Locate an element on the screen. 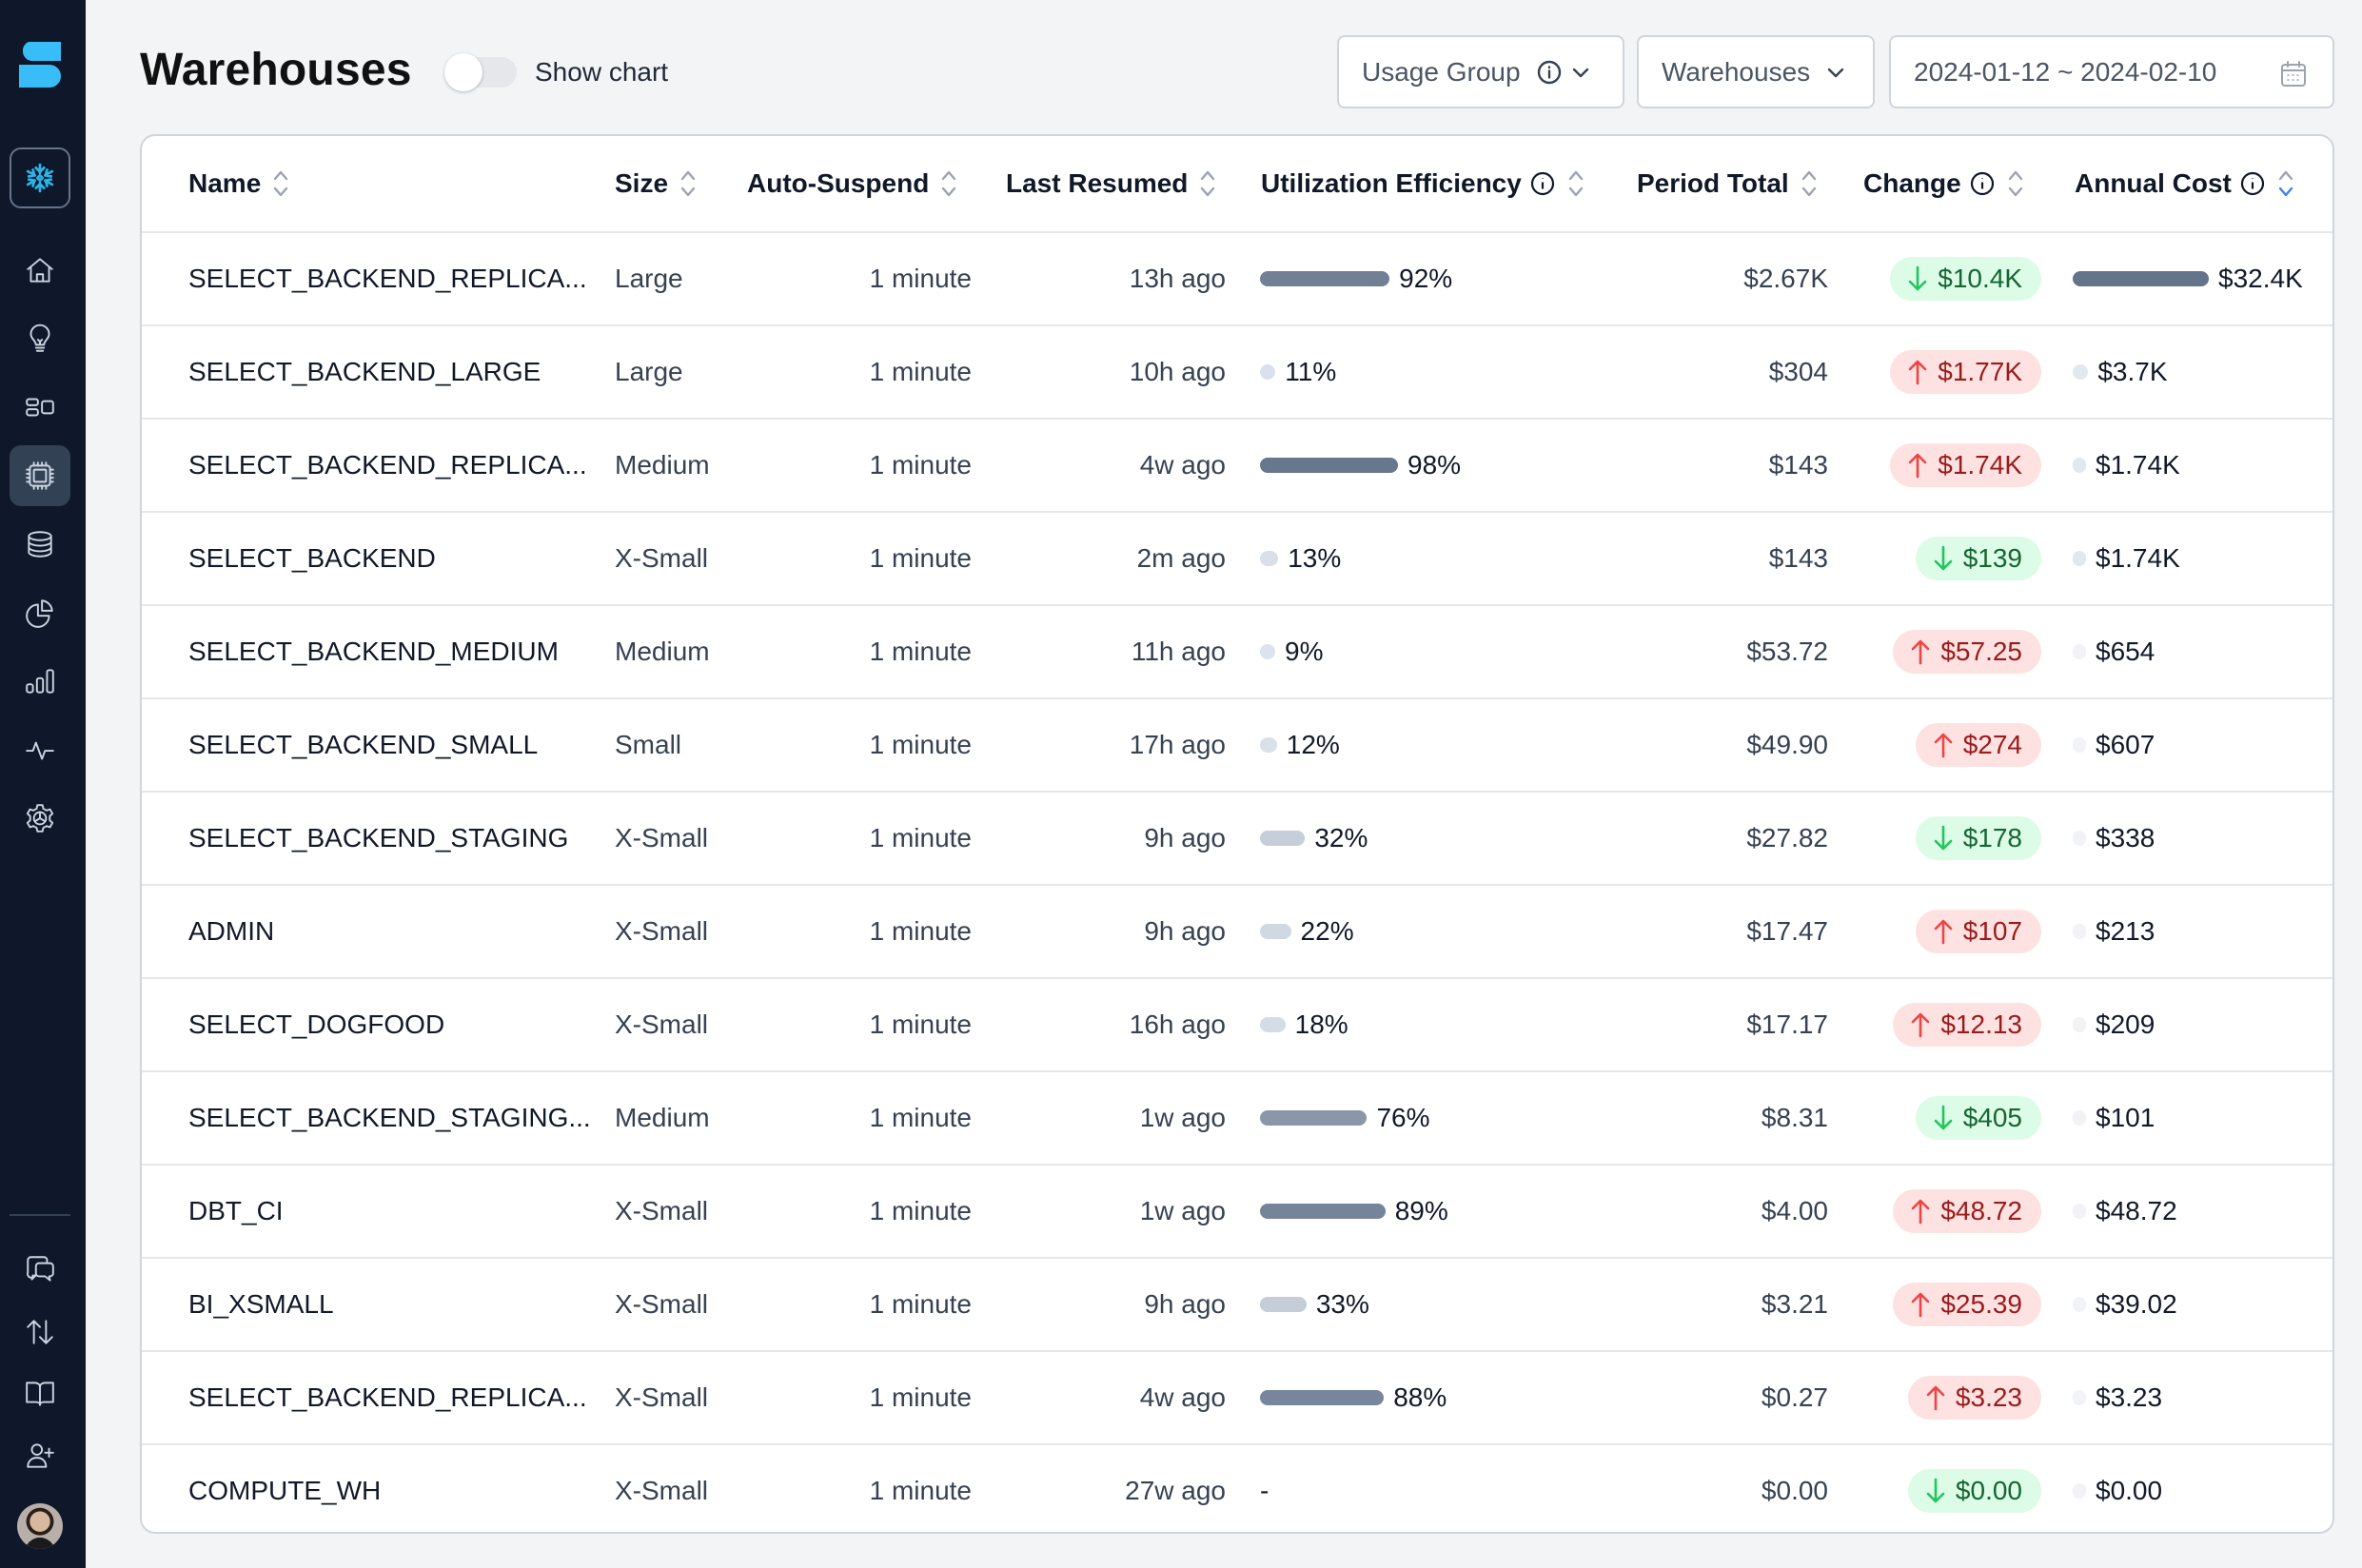  user-avatar is located at coordinates (40, 1526).